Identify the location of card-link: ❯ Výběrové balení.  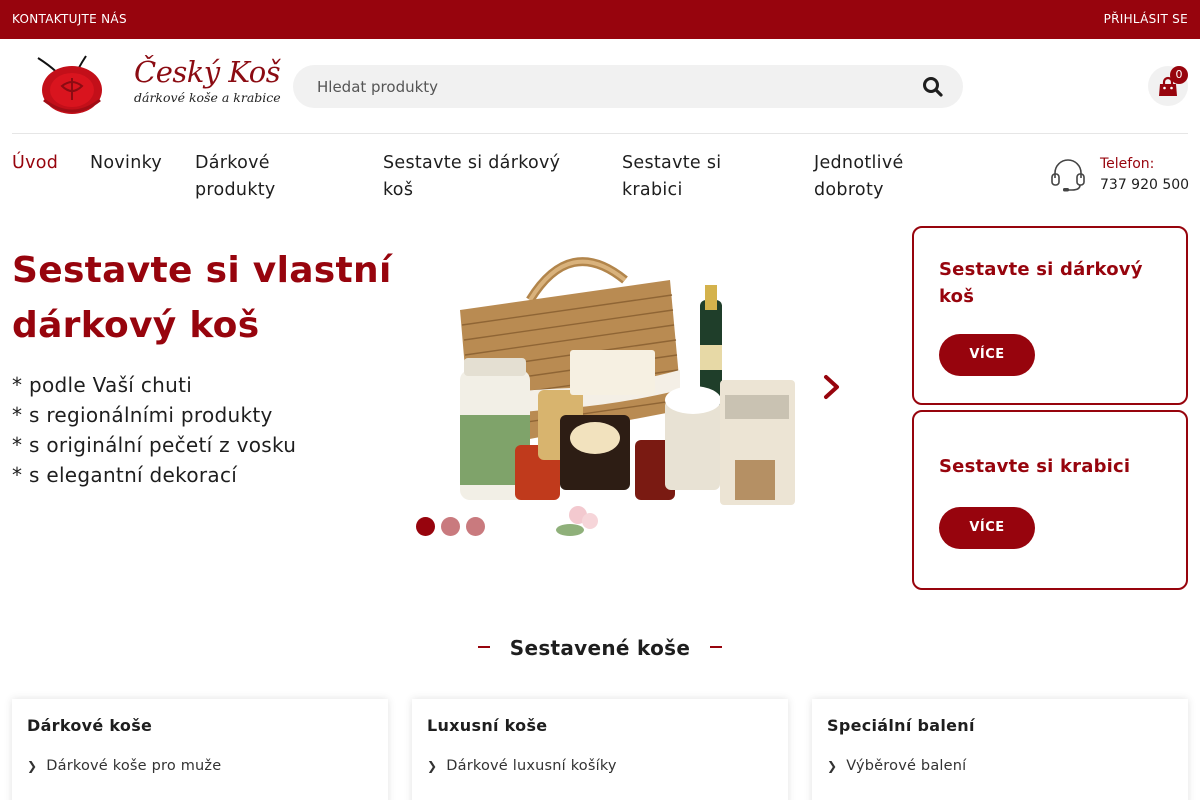
(896, 766).